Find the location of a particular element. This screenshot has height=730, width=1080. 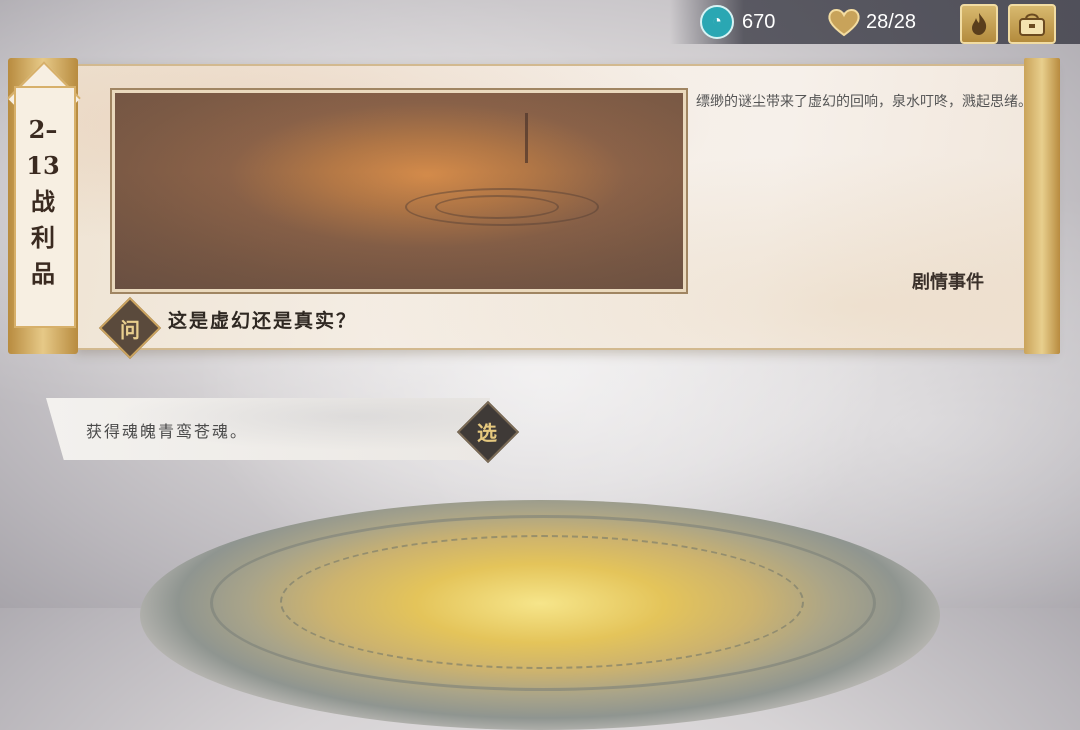

water-ripple-inner is located at coordinates (497, 207).